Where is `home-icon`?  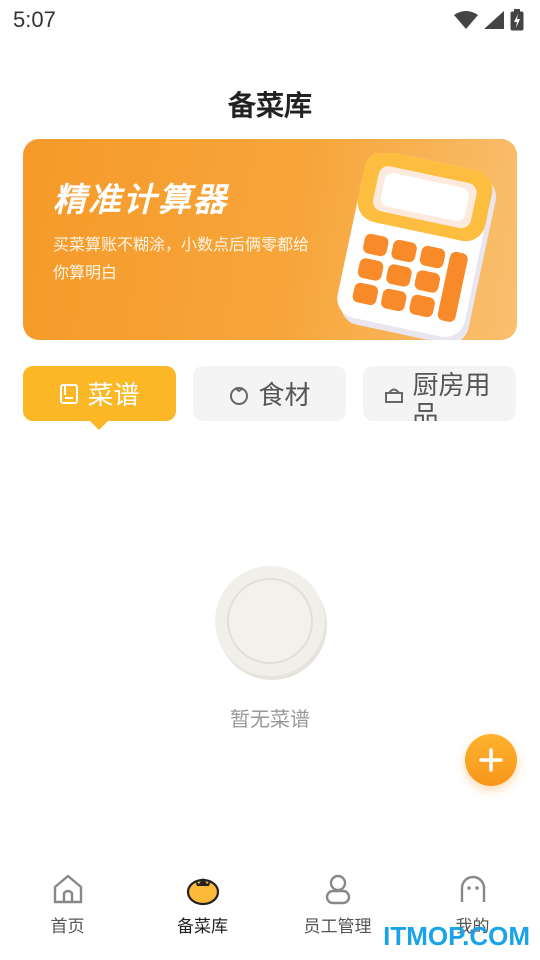 home-icon is located at coordinates (67, 889).